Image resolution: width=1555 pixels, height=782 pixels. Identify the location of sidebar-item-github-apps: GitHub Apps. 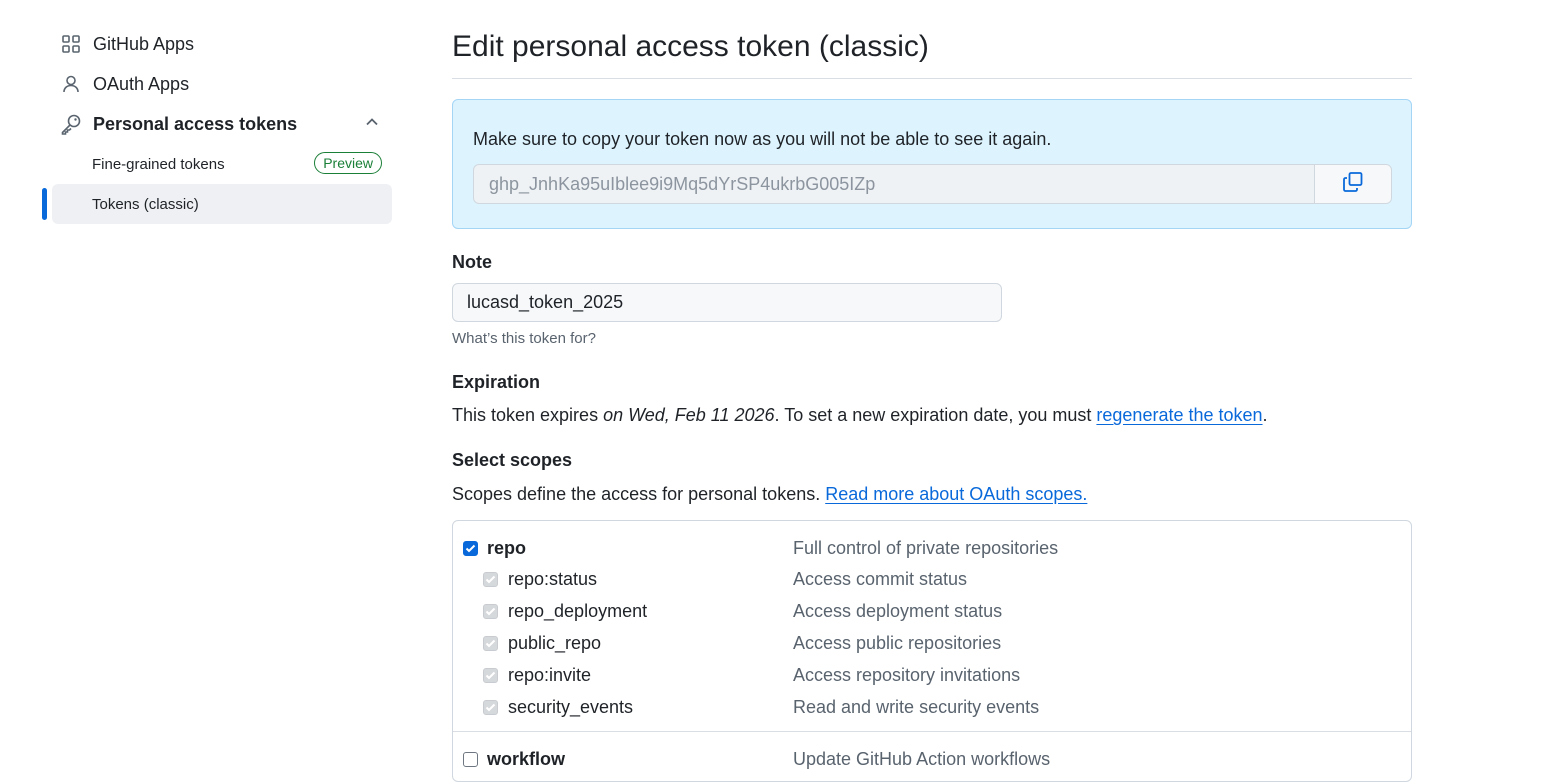
(222, 44).